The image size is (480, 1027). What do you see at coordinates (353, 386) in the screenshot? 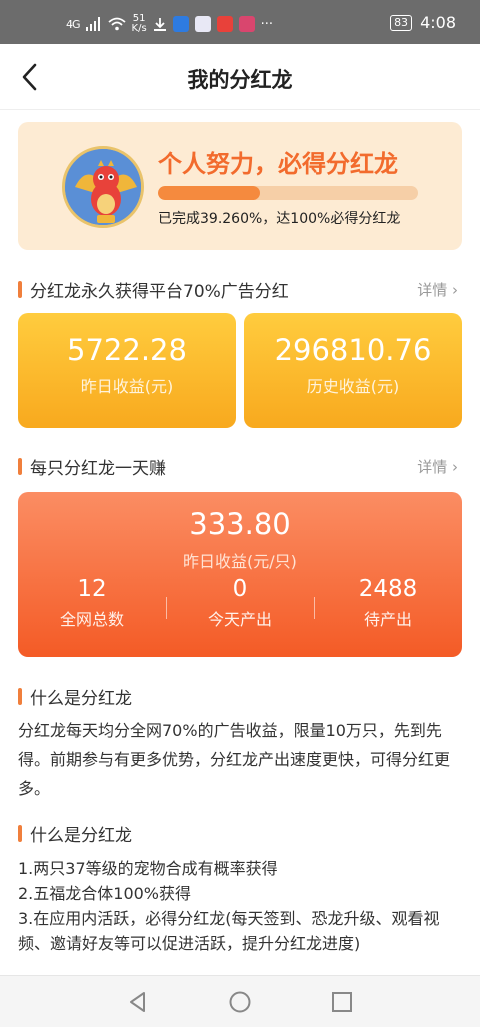
I see `history-earnings-label: 历史收益(元)` at bounding box center [353, 386].